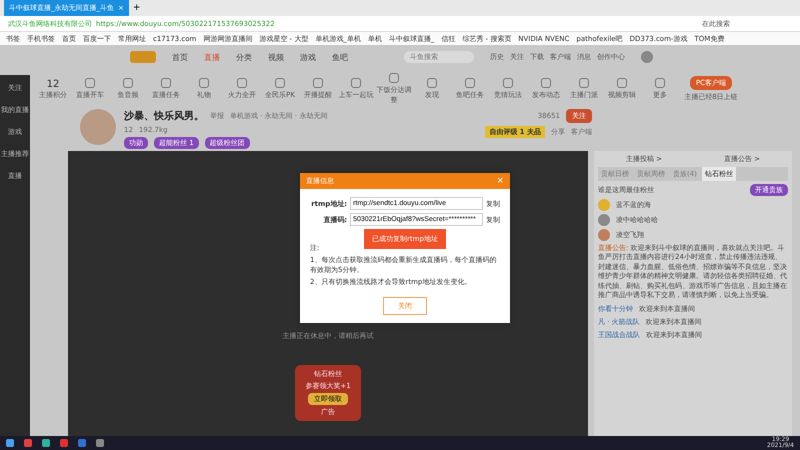  Describe the element at coordinates (53, 84) in the screenshot. I see `score-value: 12` at that location.